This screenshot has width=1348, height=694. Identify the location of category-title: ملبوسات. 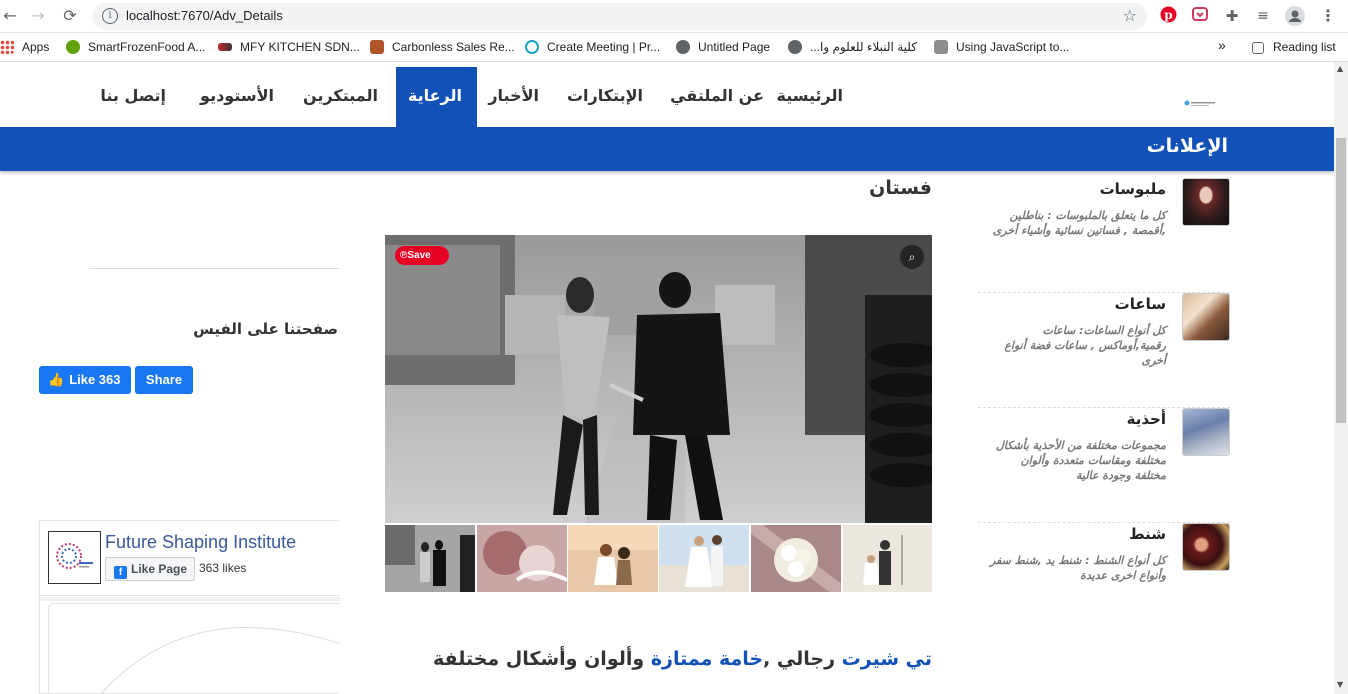
(1133, 189).